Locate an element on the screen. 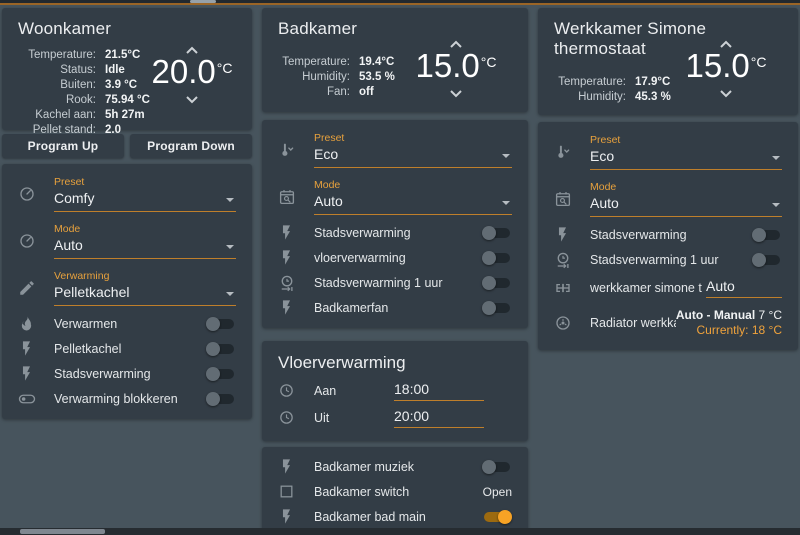 The width and height of the screenshot is (800, 535). info-value: Idle is located at coordinates (115, 70).